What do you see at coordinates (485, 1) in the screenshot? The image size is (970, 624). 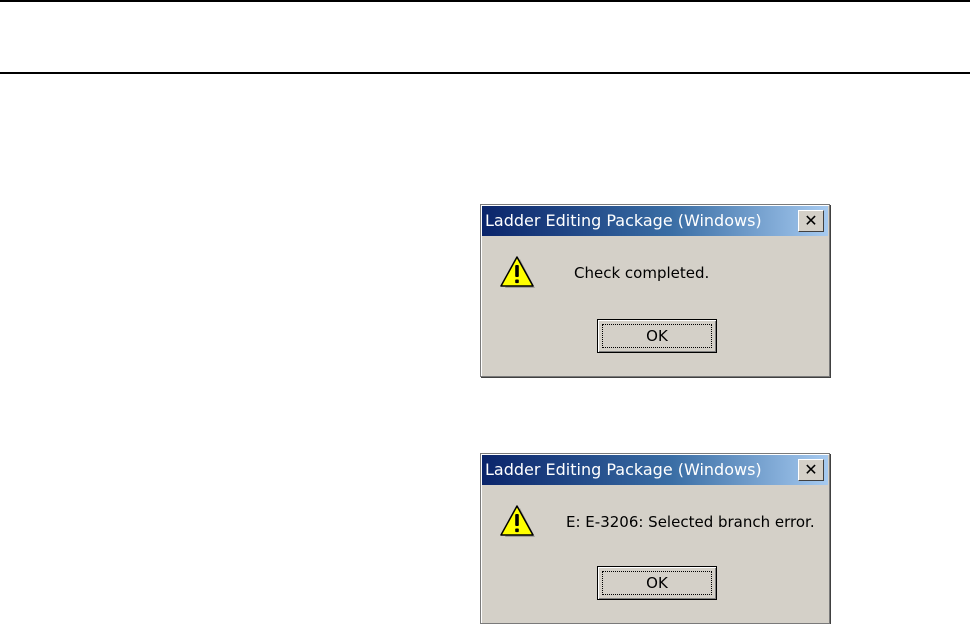 I see `top-rule` at bounding box center [485, 1].